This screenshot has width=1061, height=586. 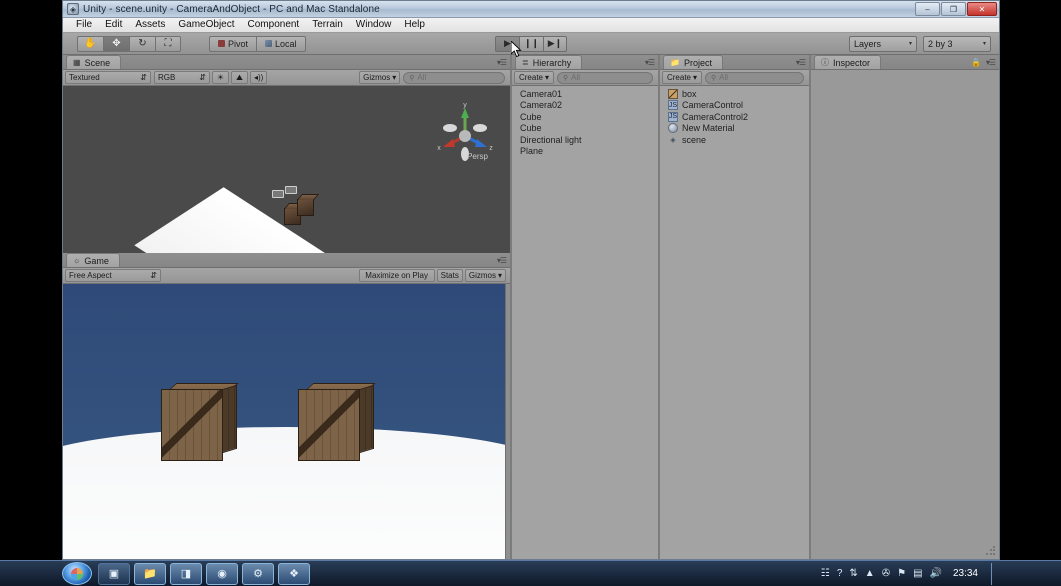 I want to click on tab-game: ☼ Game, so click(x=93, y=260).